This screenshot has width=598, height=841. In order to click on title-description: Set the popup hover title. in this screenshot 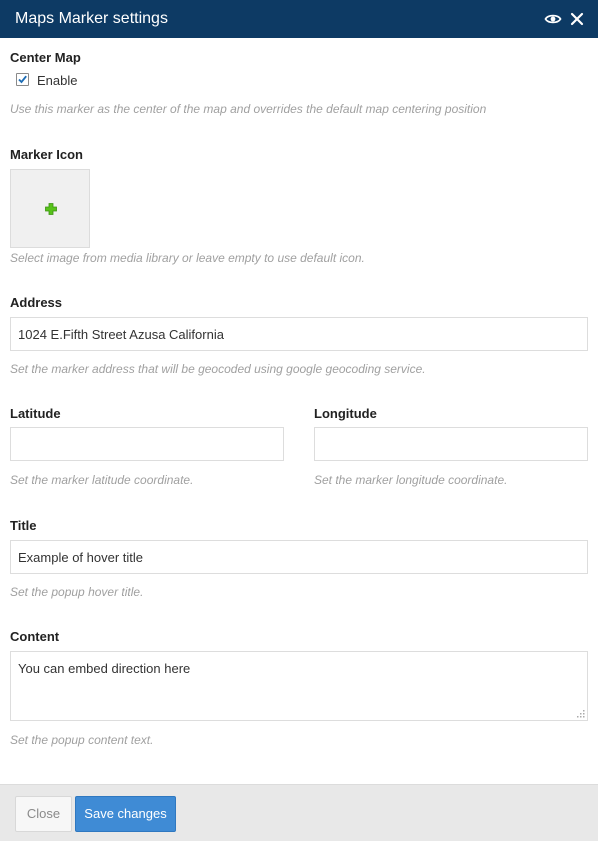, I will do `click(77, 592)`.